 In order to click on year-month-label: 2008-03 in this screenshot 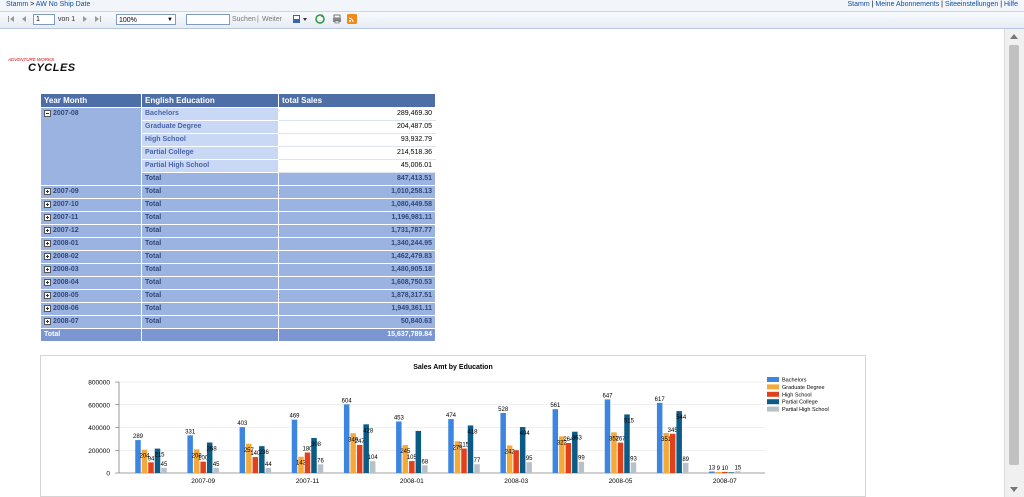, I will do `click(66, 269)`.